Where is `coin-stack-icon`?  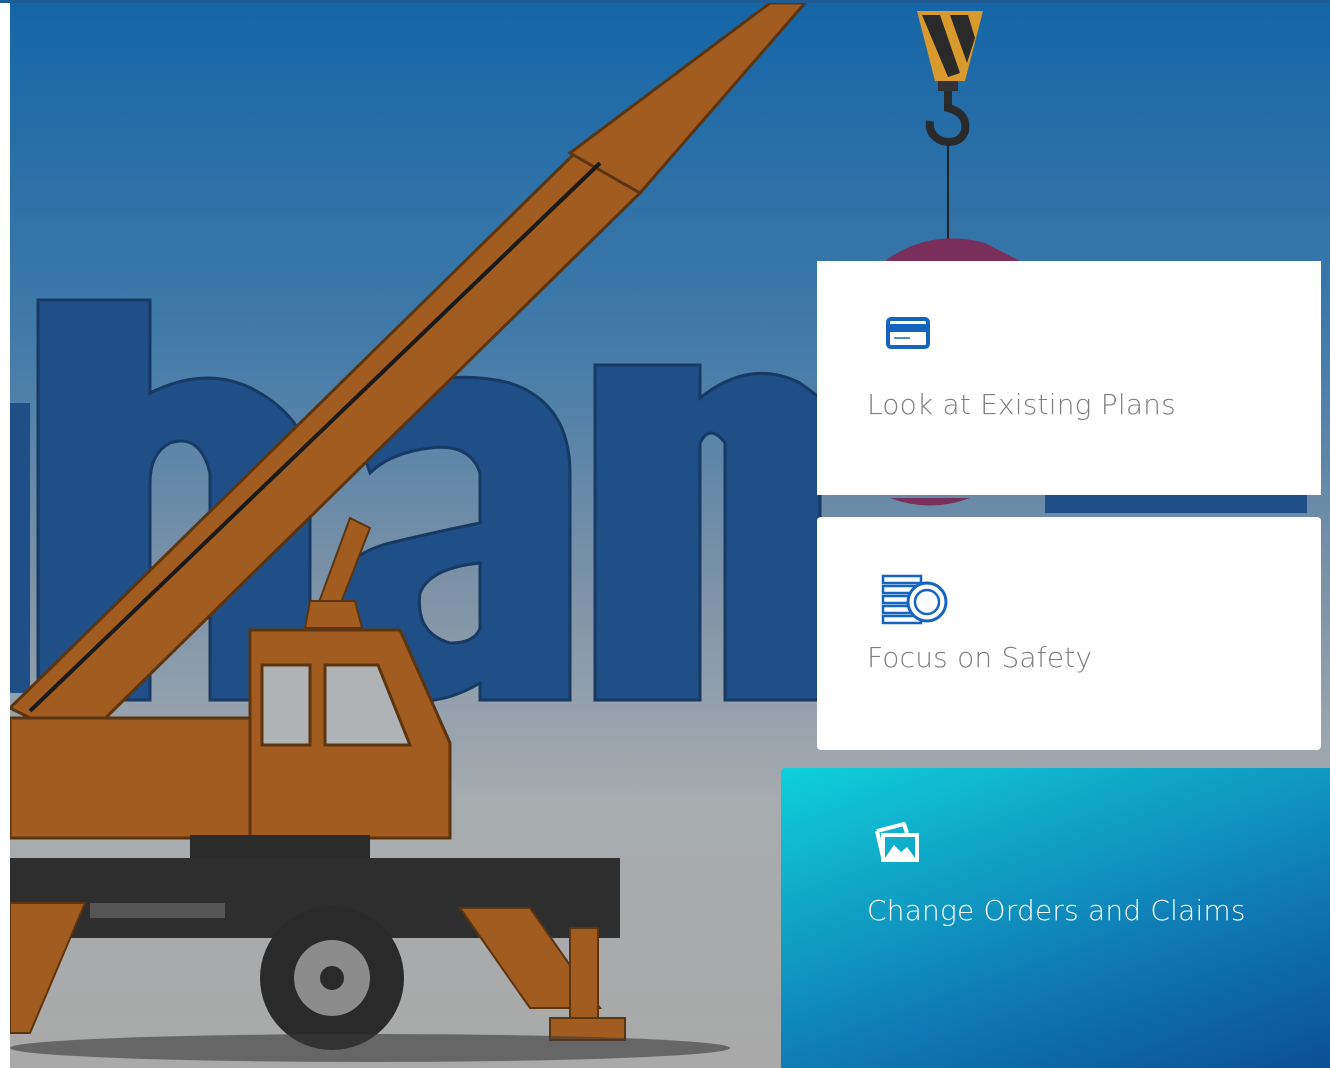 coin-stack-icon is located at coordinates (915, 603).